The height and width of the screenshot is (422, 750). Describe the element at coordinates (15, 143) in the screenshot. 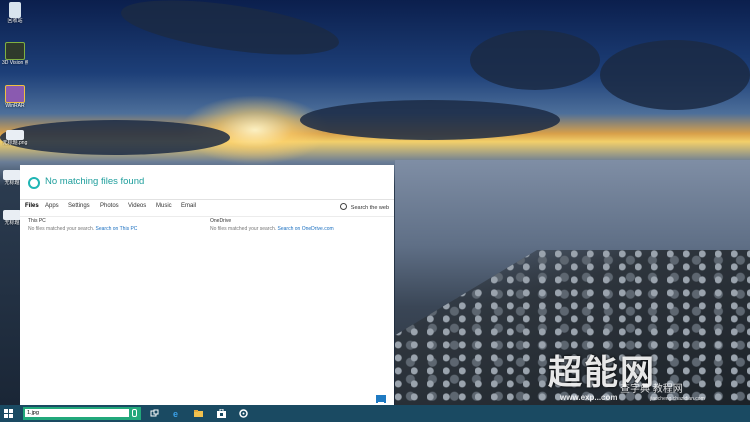

I see `desktop-icon-label: 无标题.png` at that location.